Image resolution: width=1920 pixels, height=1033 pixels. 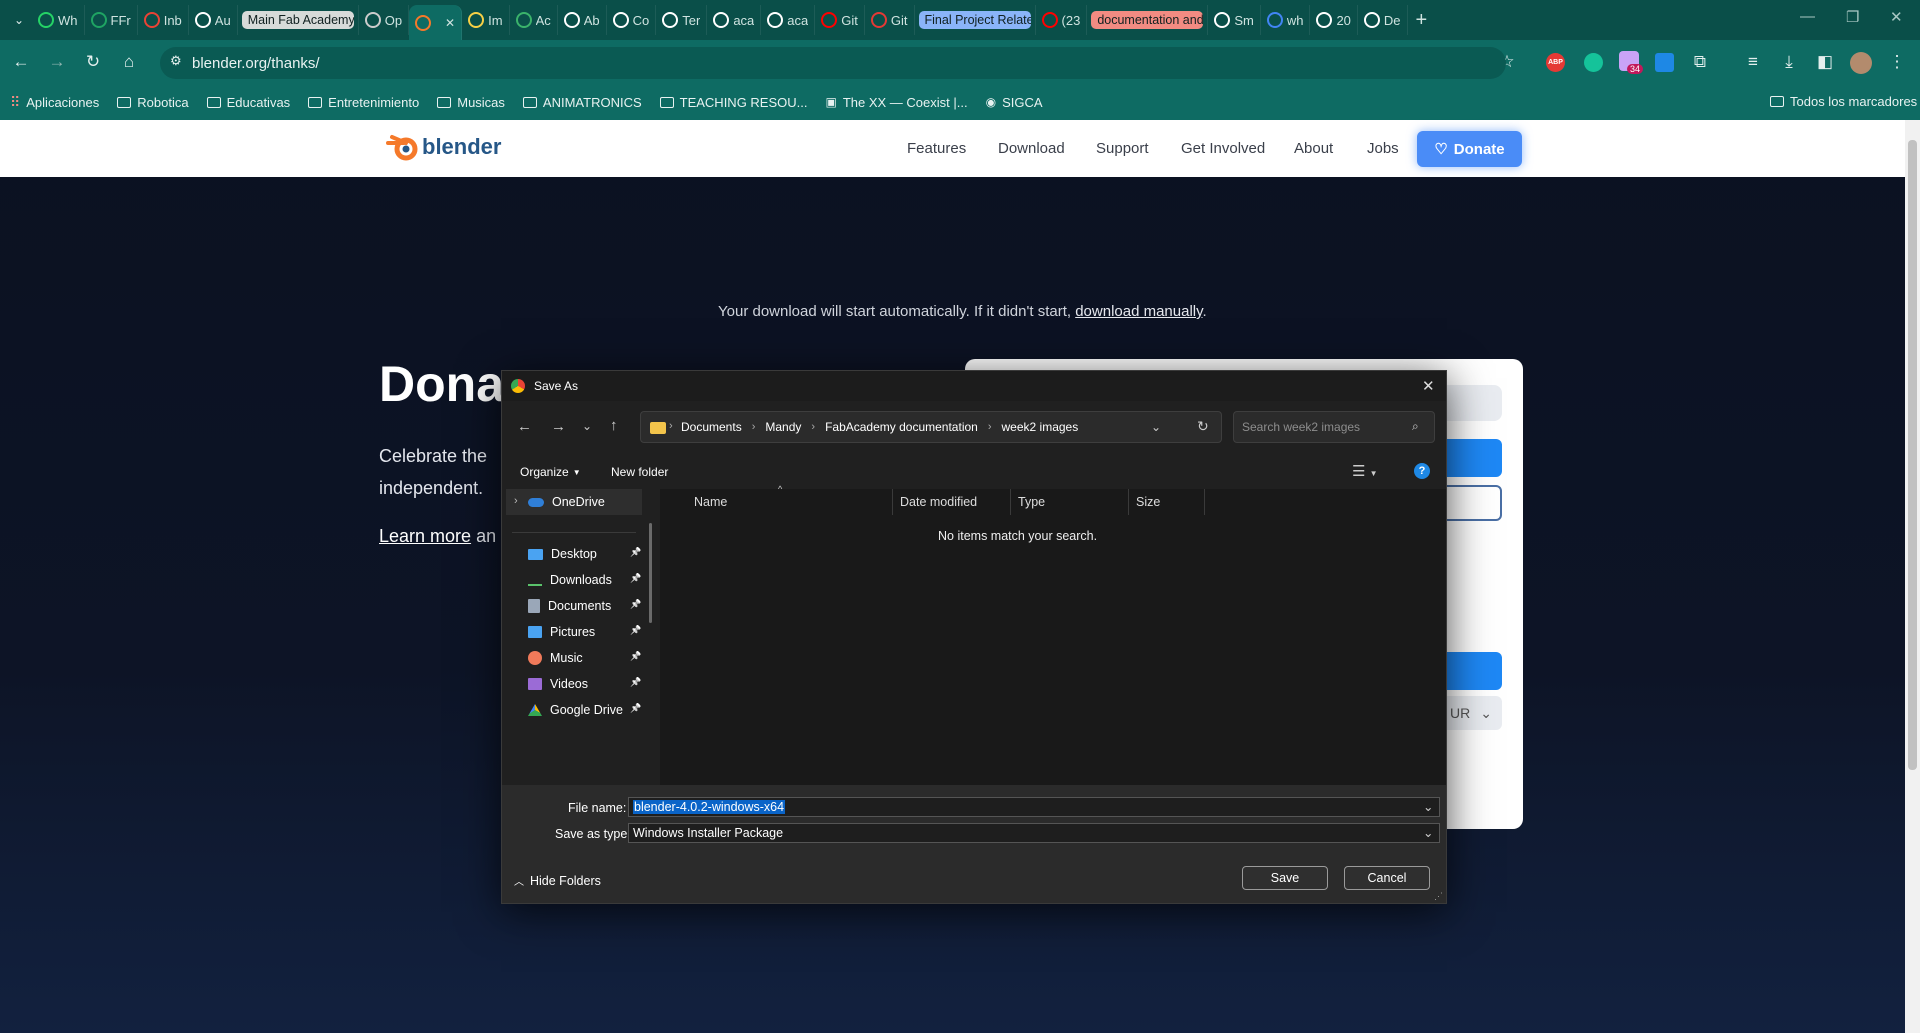 What do you see at coordinates (1825, 62) in the screenshot?
I see `side-panel-icon: ◧` at bounding box center [1825, 62].